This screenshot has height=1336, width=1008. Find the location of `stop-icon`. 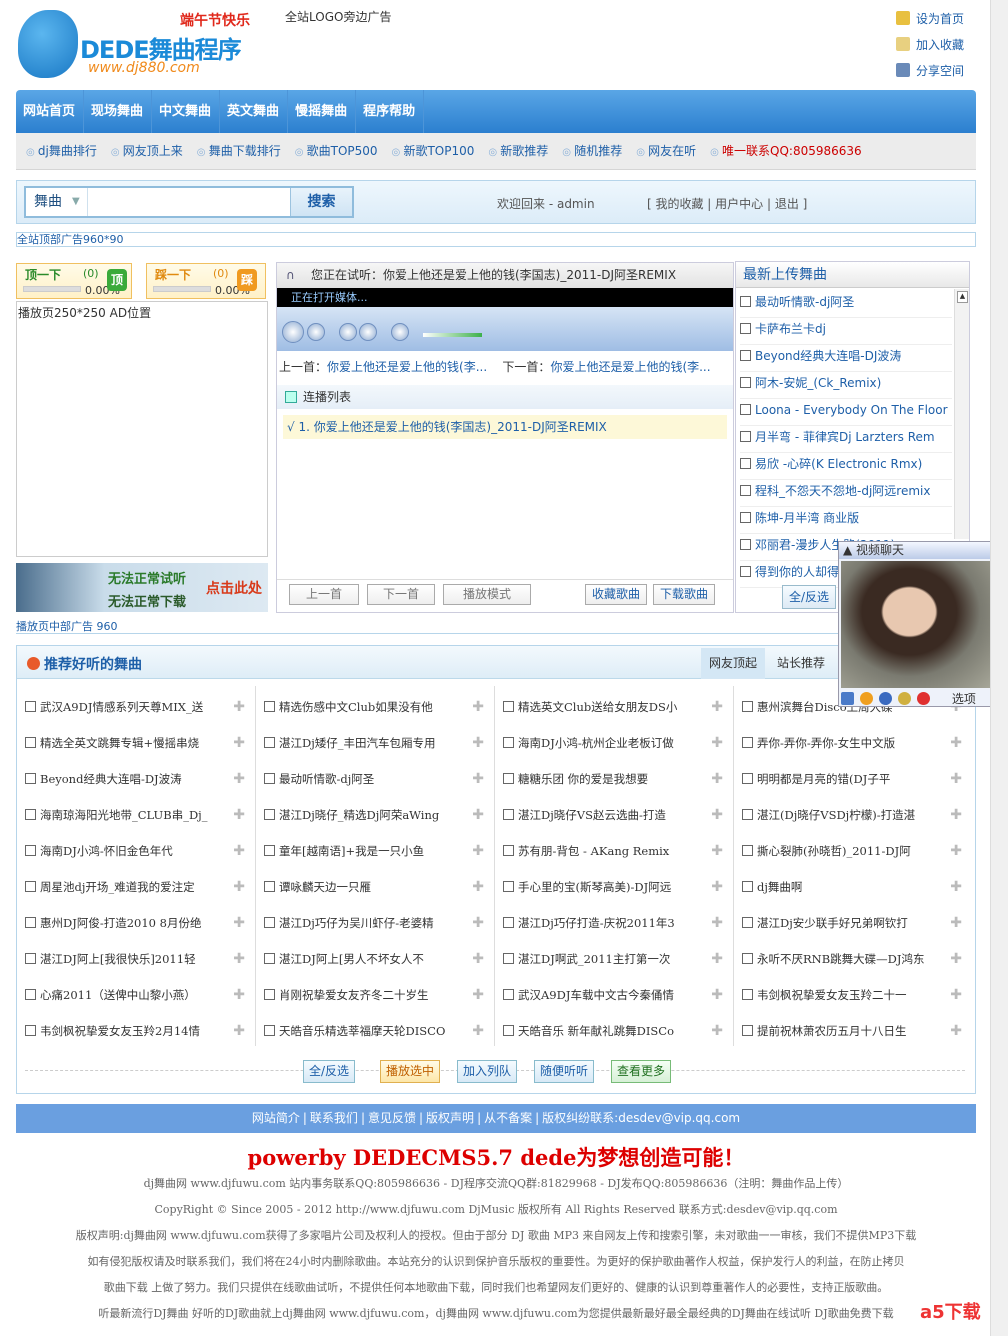

stop-icon is located at coordinates (316, 332).